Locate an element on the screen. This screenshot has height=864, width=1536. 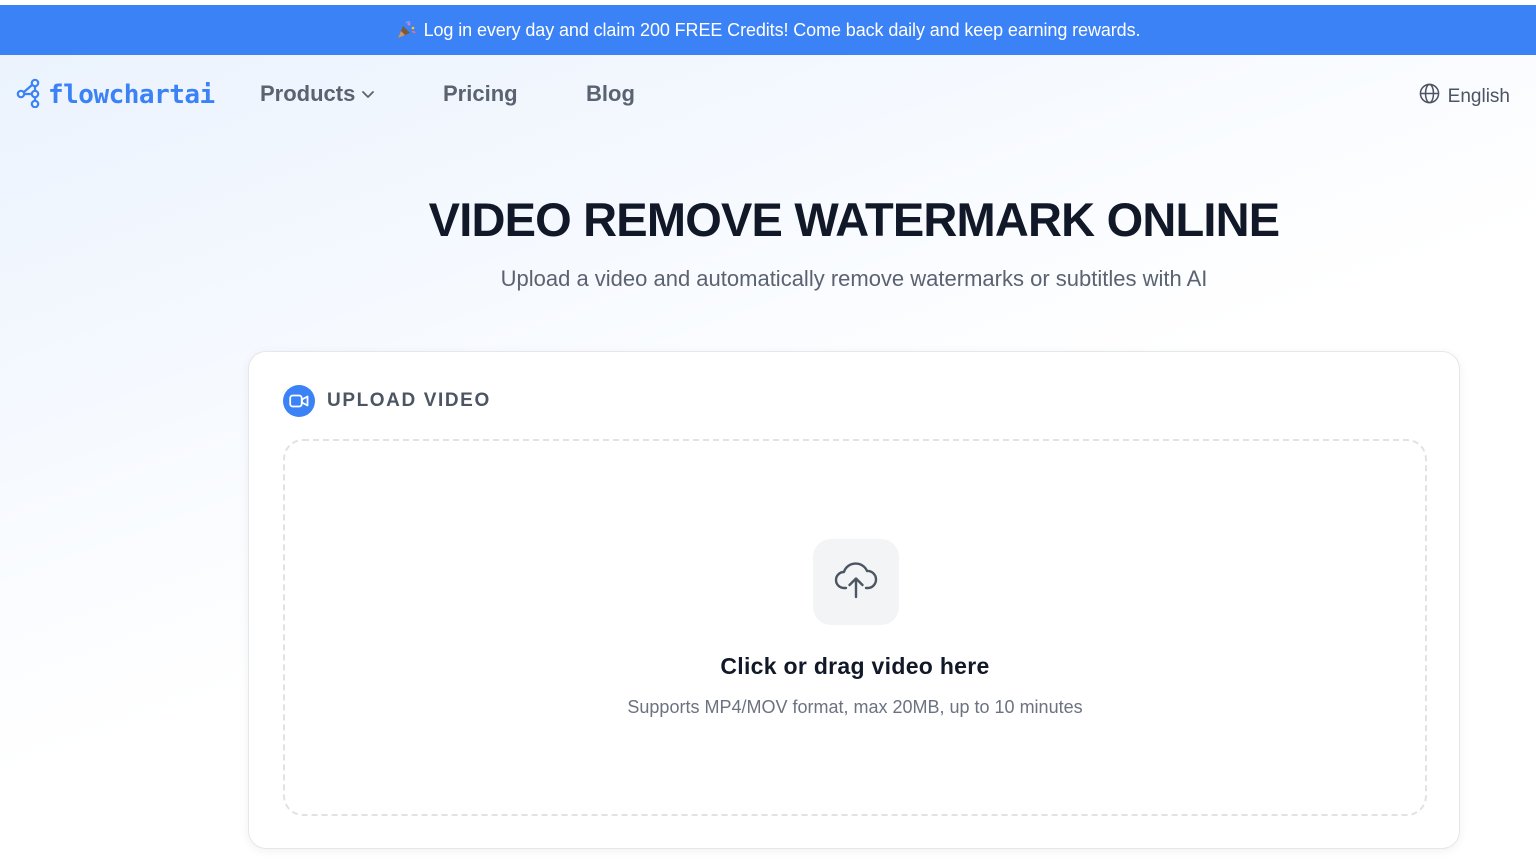
logo-text: flowchartai is located at coordinates (131, 95).